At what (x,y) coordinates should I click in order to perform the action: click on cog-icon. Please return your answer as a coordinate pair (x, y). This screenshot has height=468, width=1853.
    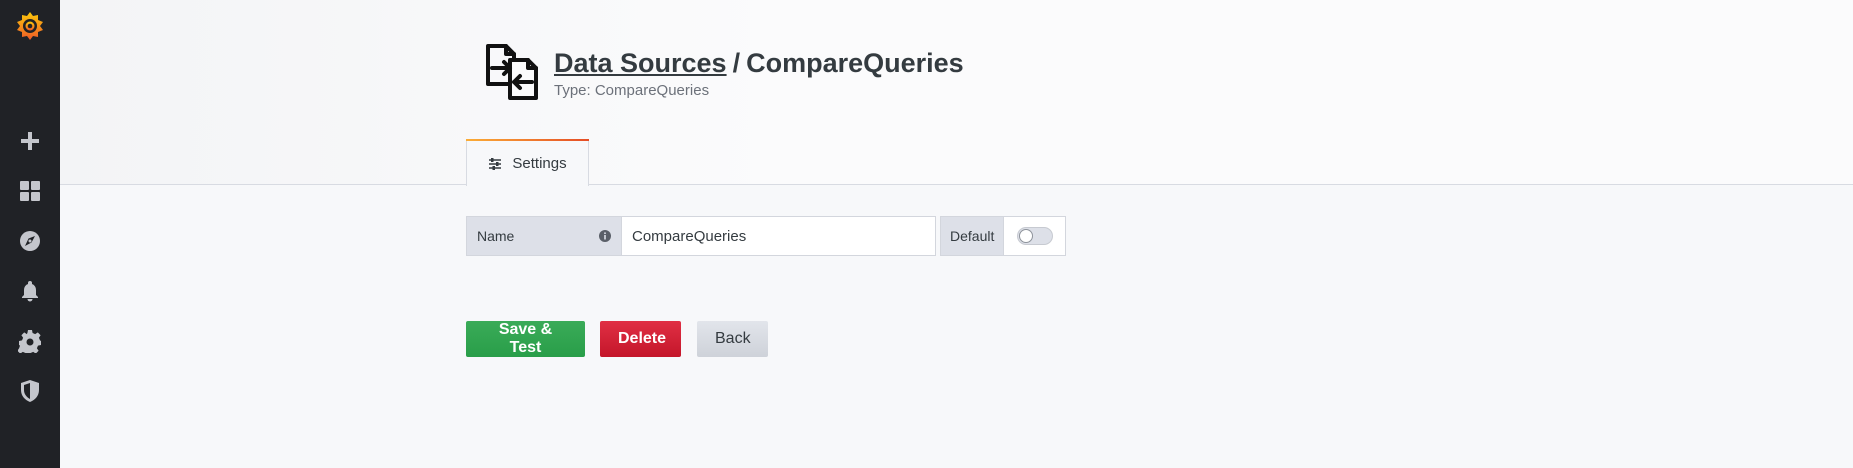
    Looking at the image, I should click on (29, 341).